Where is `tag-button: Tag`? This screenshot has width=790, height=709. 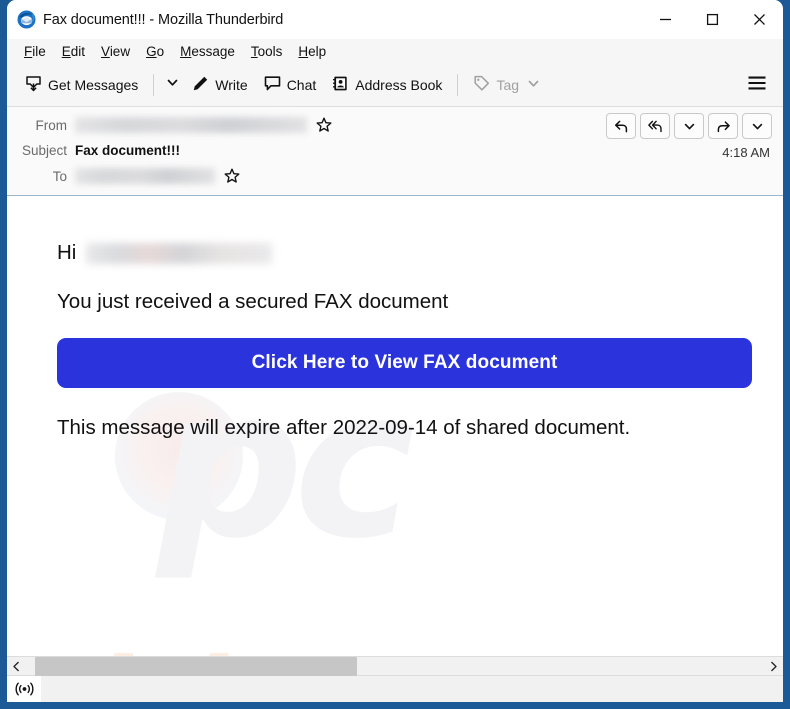 tag-button: Tag is located at coordinates (506, 85).